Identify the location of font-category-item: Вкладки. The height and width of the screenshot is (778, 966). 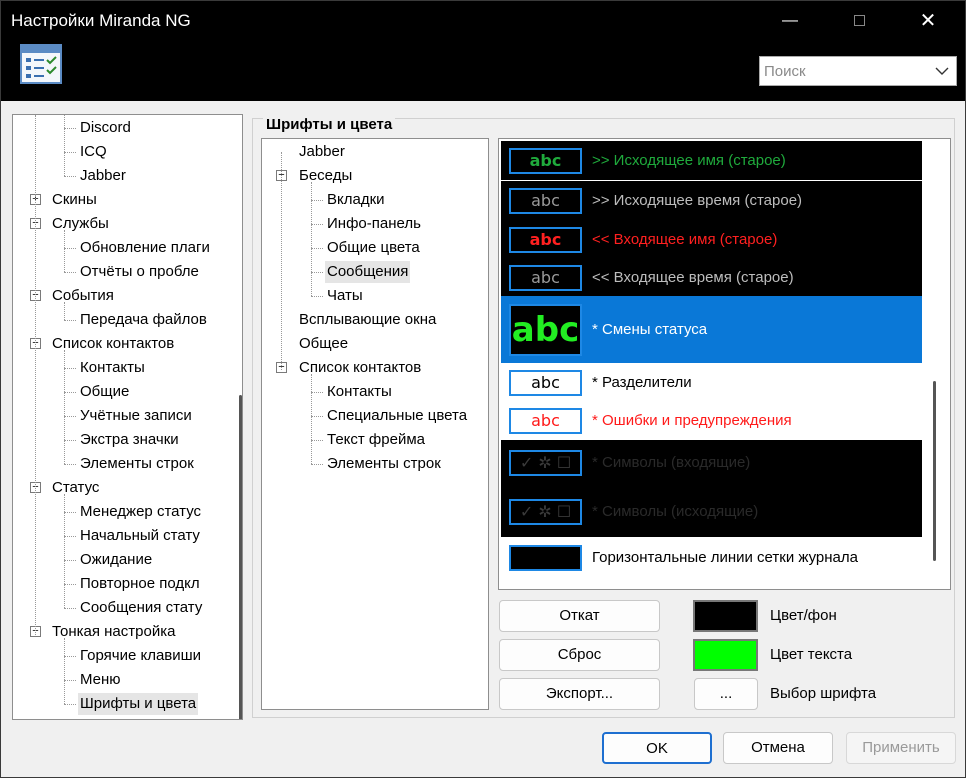
(356, 200).